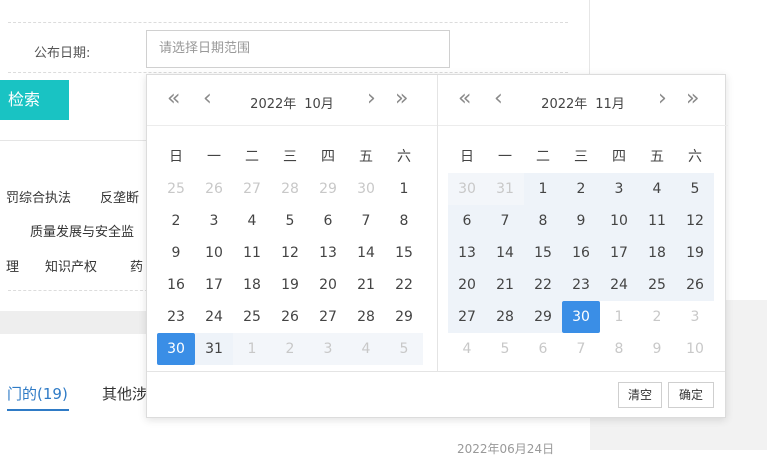  I want to click on category-item: 质量发展与安全监, so click(82, 230).